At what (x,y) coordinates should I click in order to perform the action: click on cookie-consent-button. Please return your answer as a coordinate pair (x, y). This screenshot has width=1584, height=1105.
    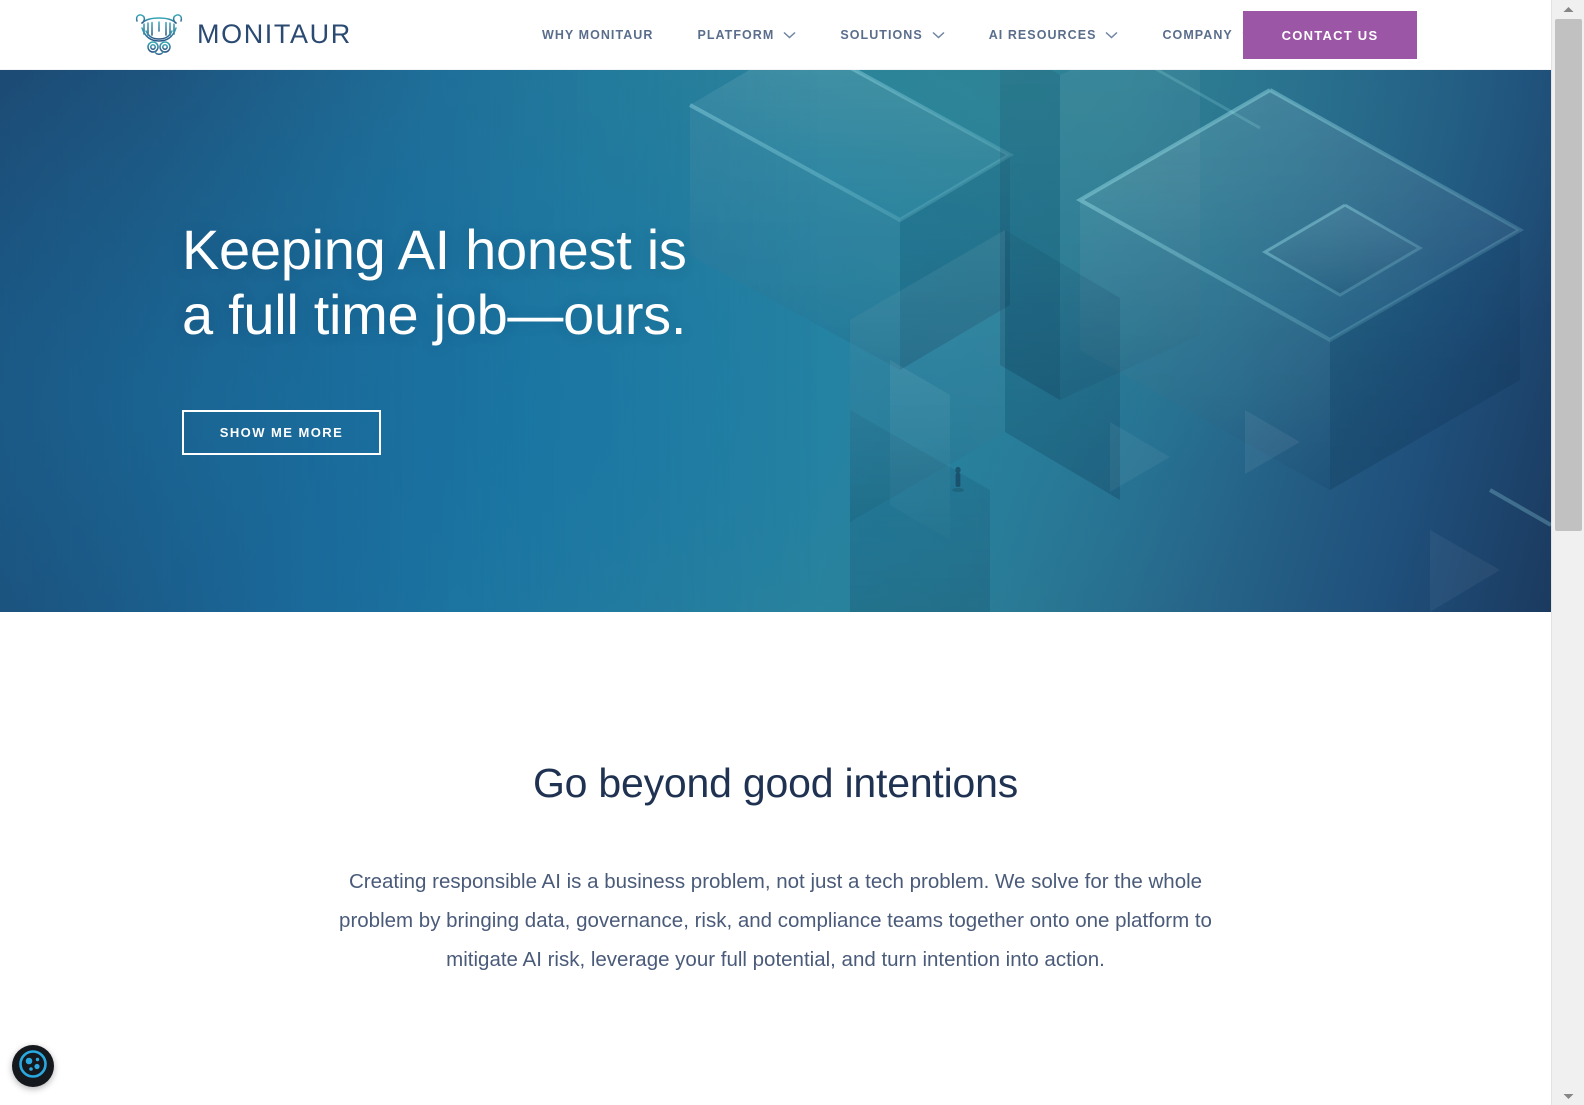
    Looking at the image, I should click on (33, 1066).